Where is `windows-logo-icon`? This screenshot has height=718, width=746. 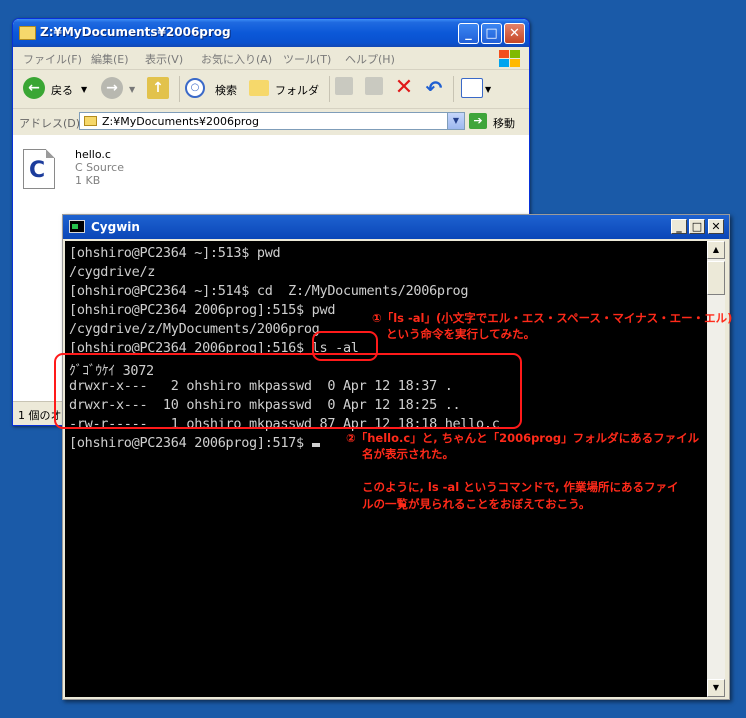
windows-logo-icon is located at coordinates (509, 58).